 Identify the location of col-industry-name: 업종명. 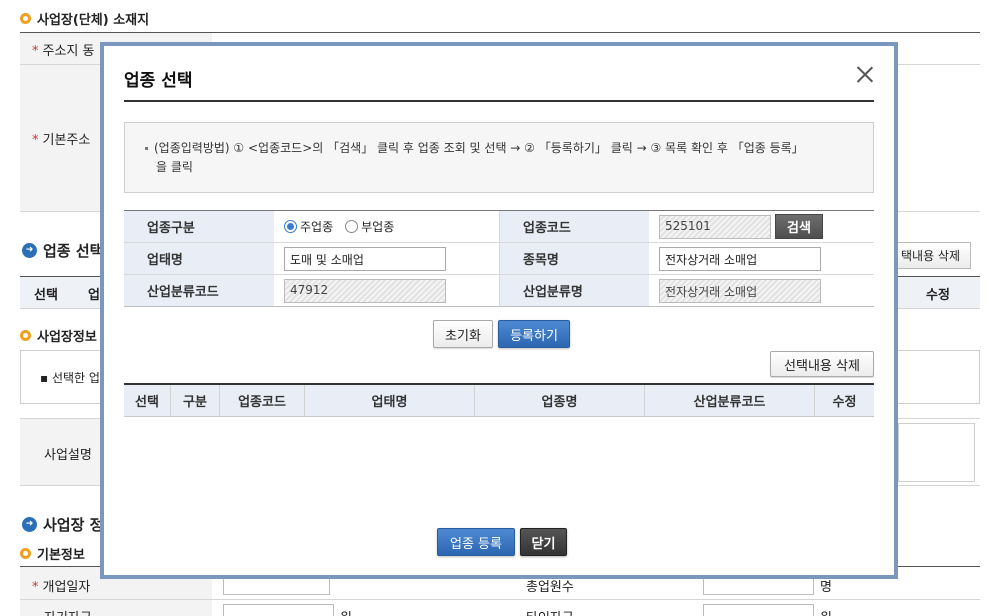
(560, 400).